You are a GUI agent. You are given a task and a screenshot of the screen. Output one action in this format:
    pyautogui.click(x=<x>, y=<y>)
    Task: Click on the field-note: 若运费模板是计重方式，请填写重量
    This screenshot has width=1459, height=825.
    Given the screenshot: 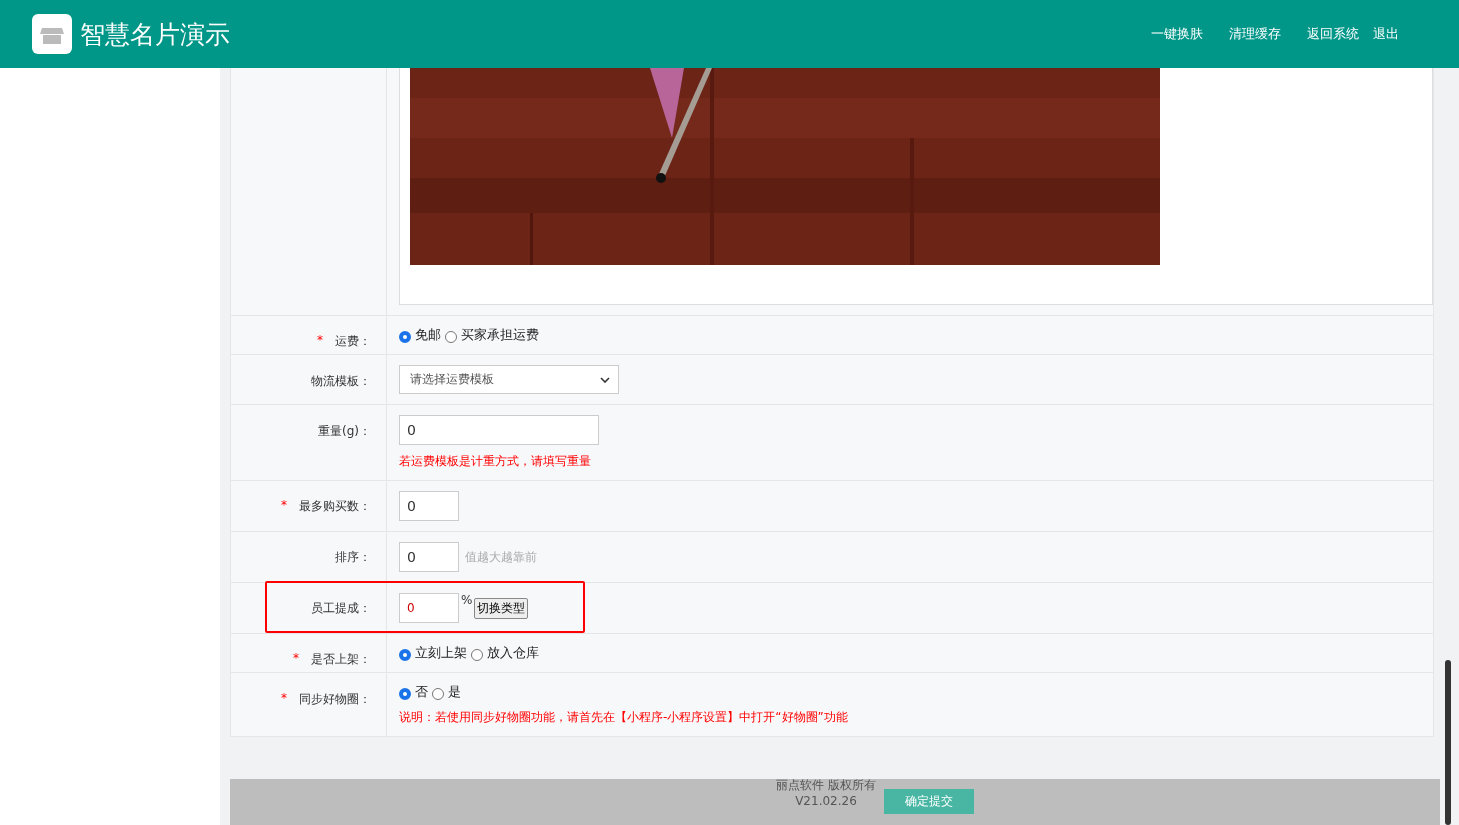 What is the action you would take?
    pyautogui.click(x=495, y=461)
    